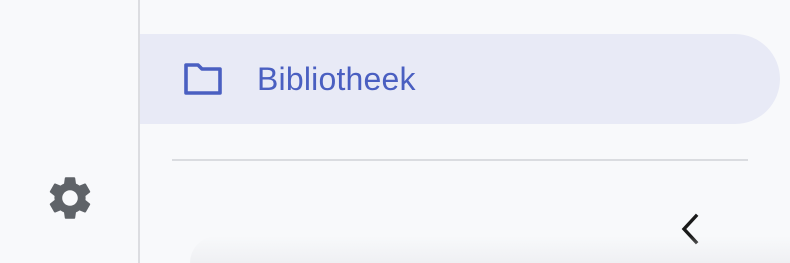 The image size is (790, 263). What do you see at coordinates (460, 160) in the screenshot?
I see `separator` at bounding box center [460, 160].